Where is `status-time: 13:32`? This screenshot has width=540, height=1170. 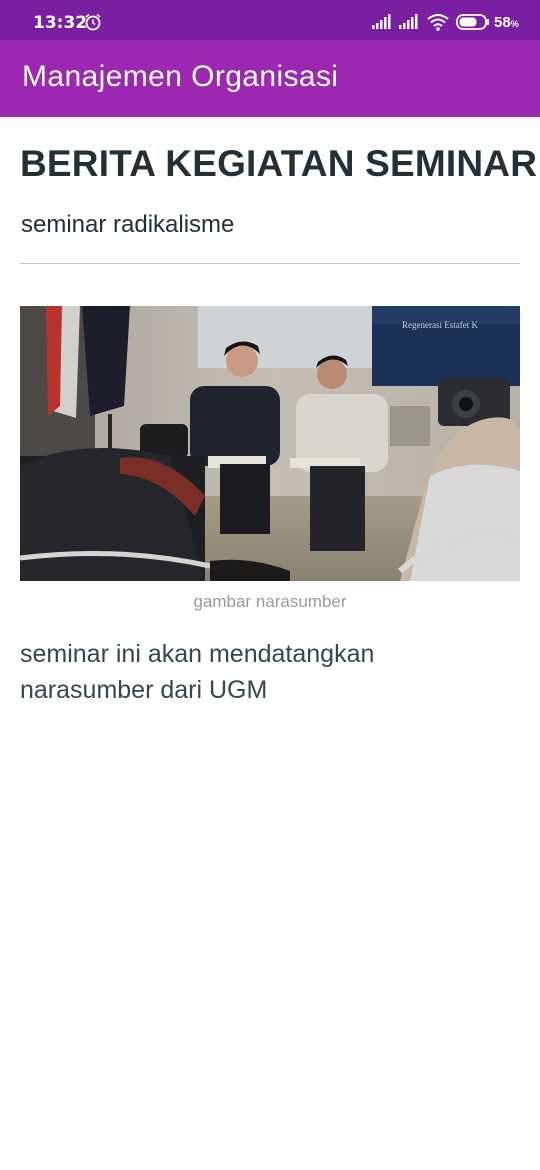
status-time: 13:32 is located at coordinates (60, 23).